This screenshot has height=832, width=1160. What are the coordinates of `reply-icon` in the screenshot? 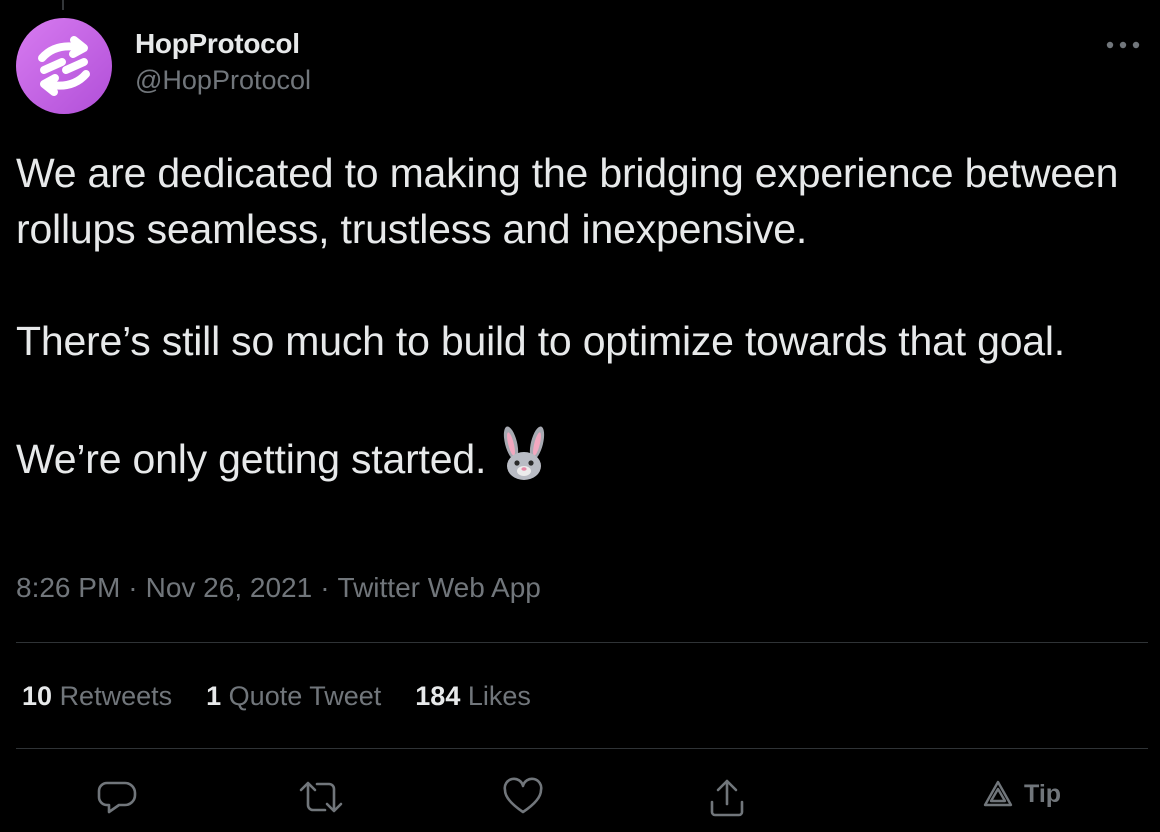 It's located at (117, 797).